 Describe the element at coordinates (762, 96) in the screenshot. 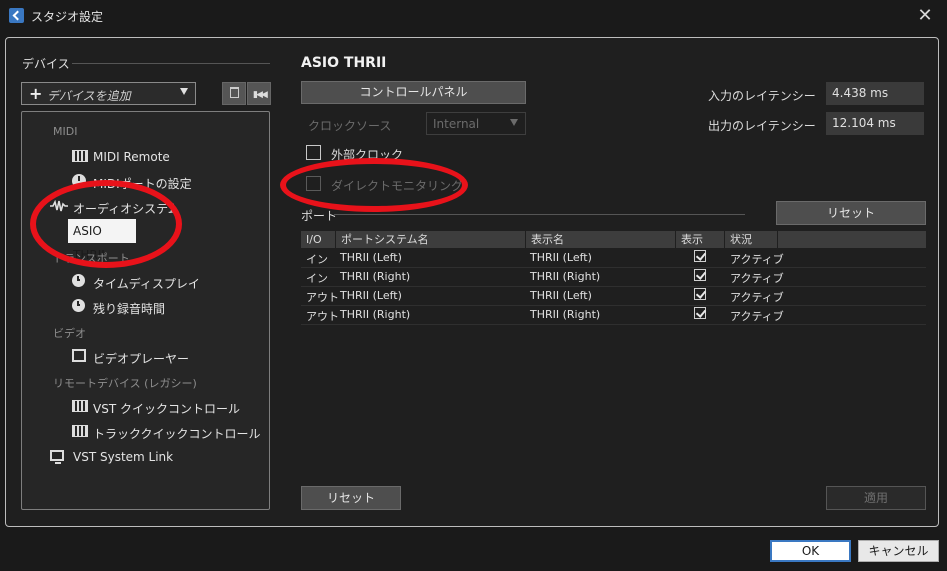

I see `input-latency-label: 入力のレイテンシー` at that location.